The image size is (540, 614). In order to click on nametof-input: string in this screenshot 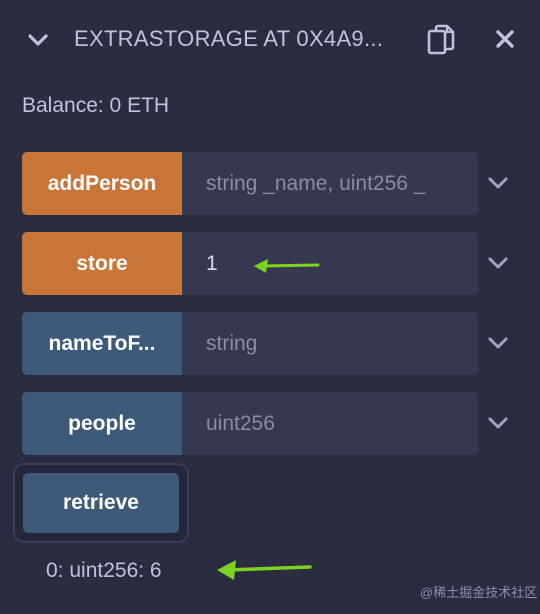, I will do `click(330, 343)`.